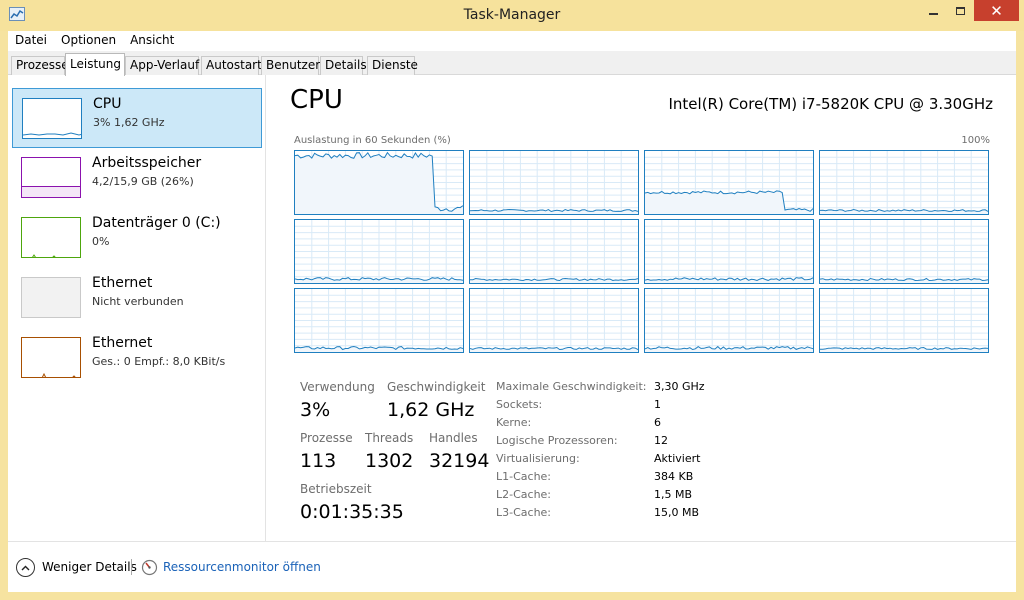  What do you see at coordinates (129, 122) in the screenshot?
I see `sidebar-item-subtitle: 3% 1,62 GHz` at bounding box center [129, 122].